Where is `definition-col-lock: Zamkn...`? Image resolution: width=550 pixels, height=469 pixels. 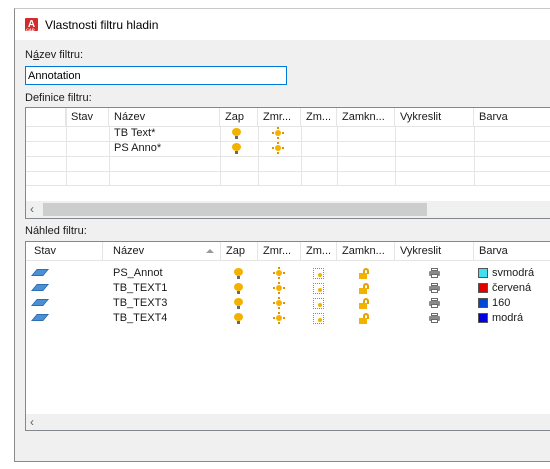 definition-col-lock: Zamkn... is located at coordinates (366, 117).